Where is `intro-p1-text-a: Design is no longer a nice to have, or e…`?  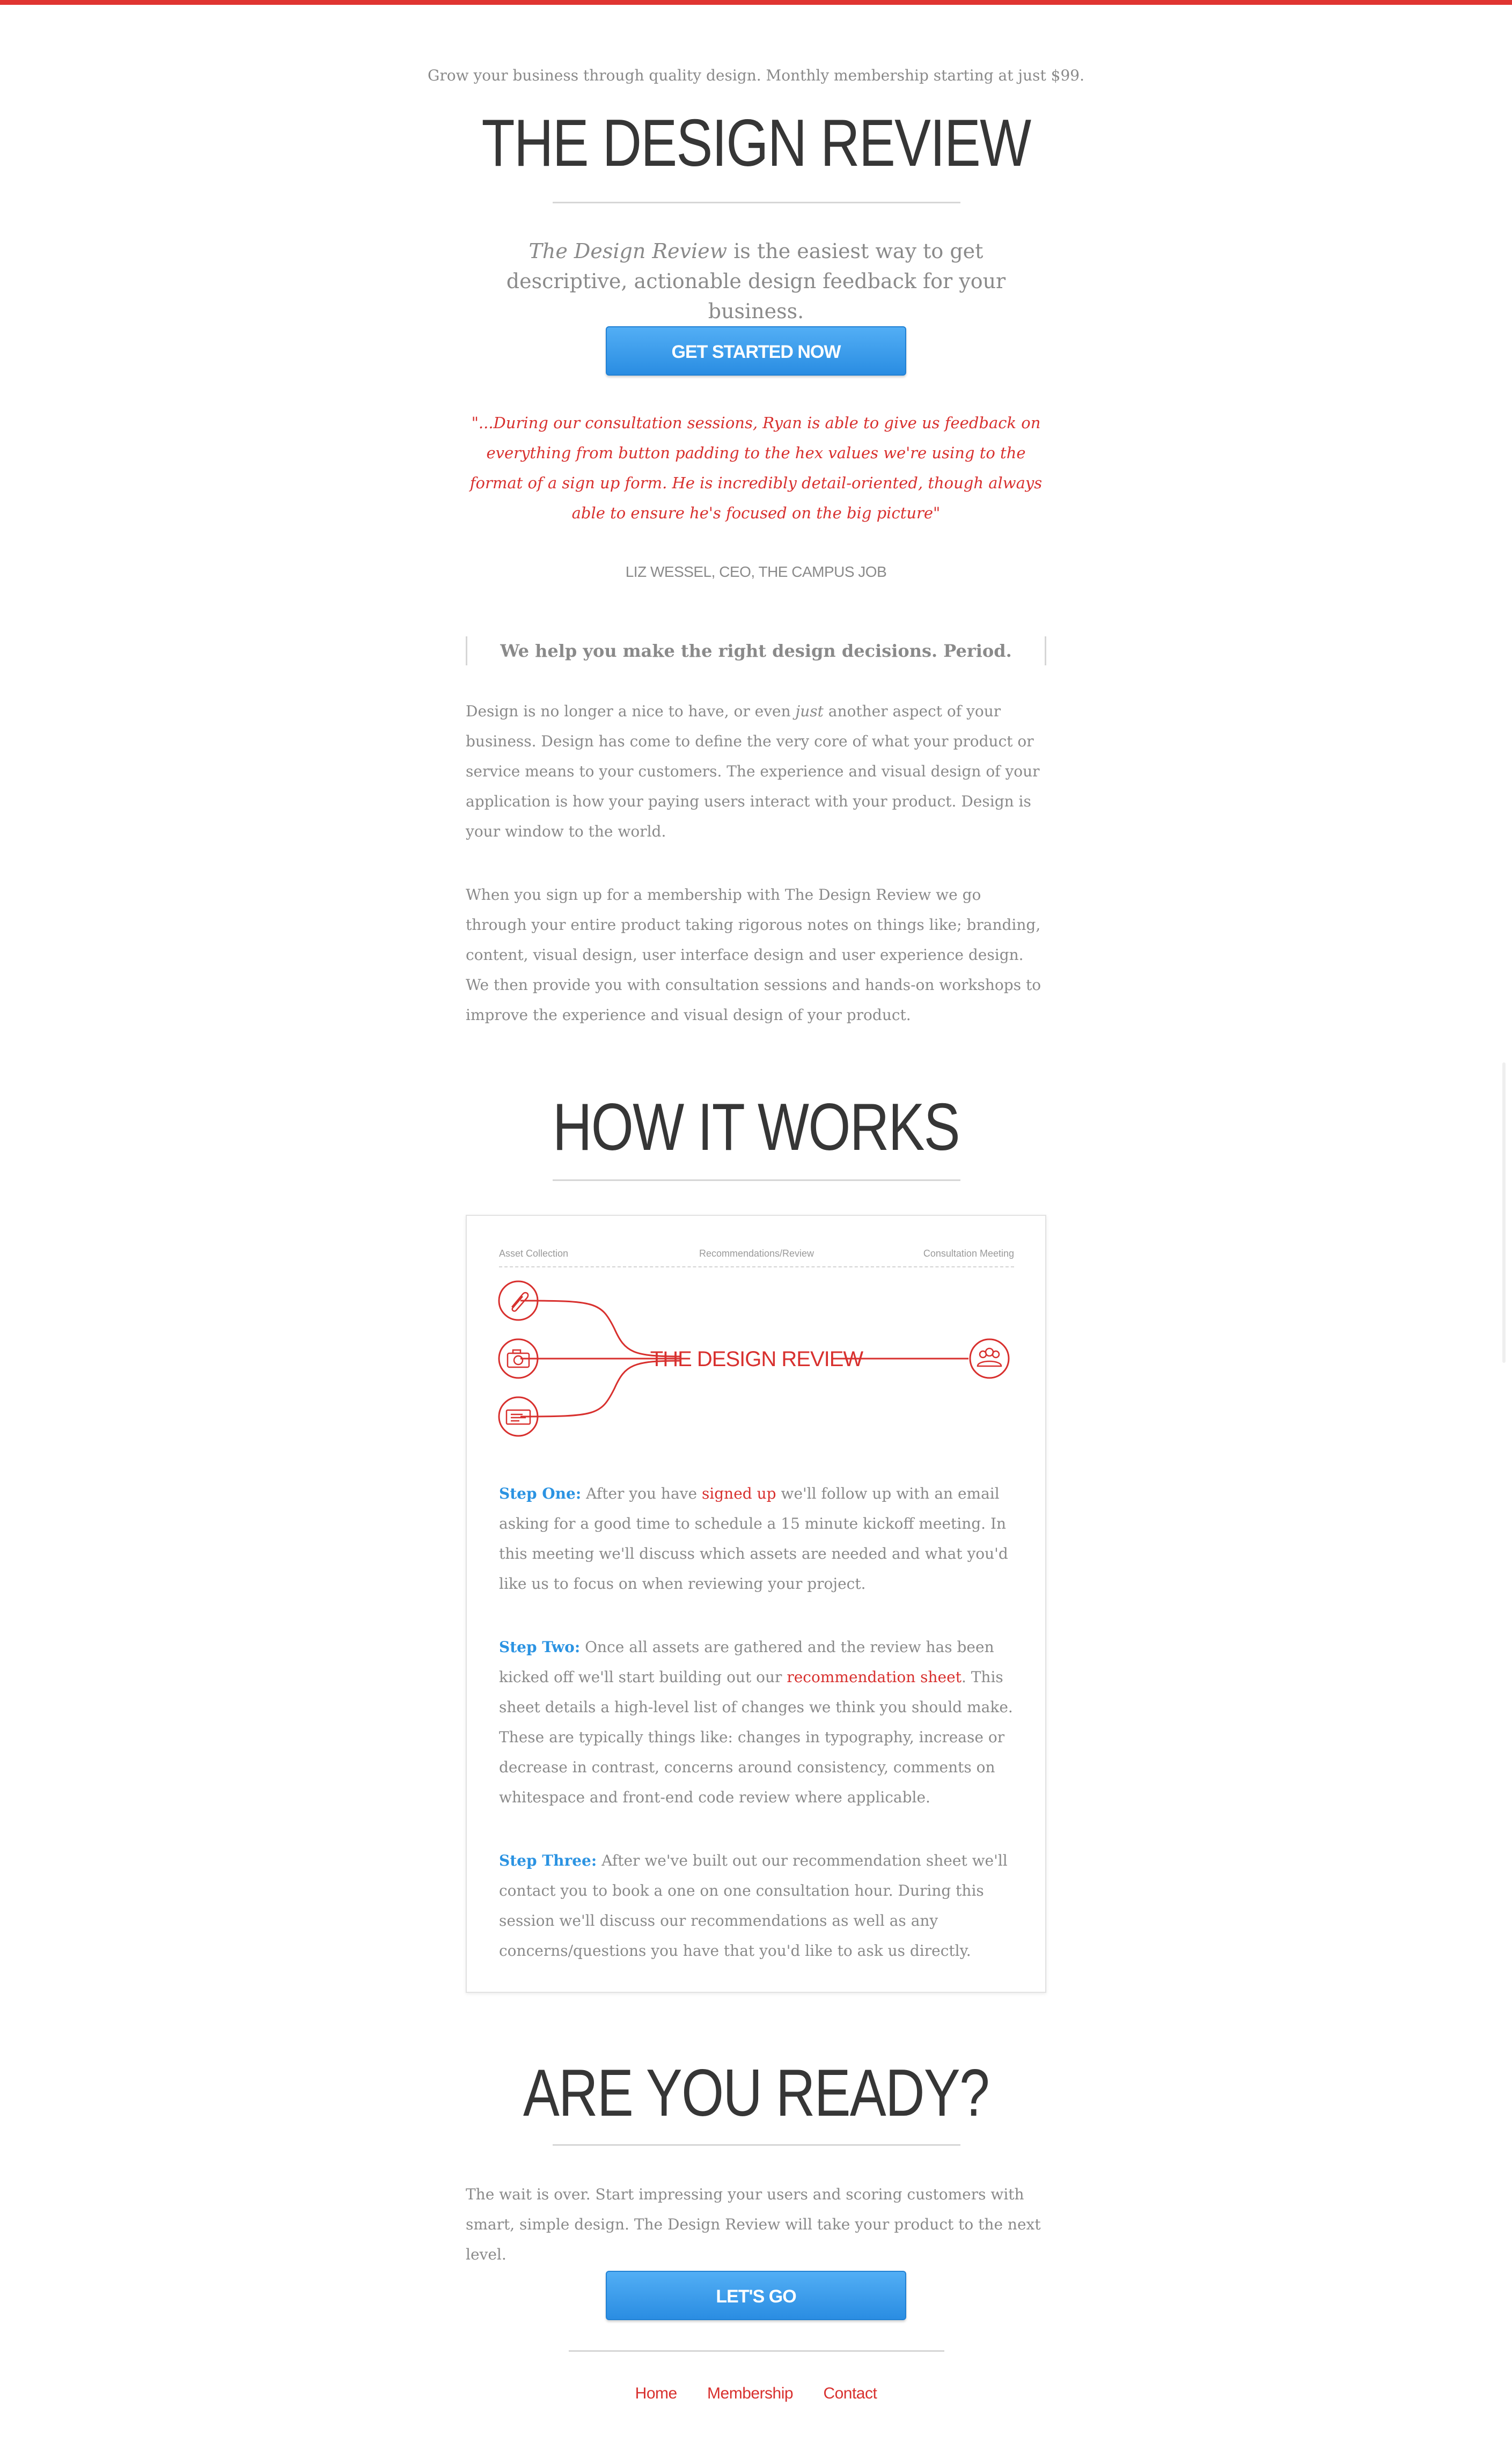 intro-p1-text-a: Design is no longer a nice to have, or e… is located at coordinates (631, 711).